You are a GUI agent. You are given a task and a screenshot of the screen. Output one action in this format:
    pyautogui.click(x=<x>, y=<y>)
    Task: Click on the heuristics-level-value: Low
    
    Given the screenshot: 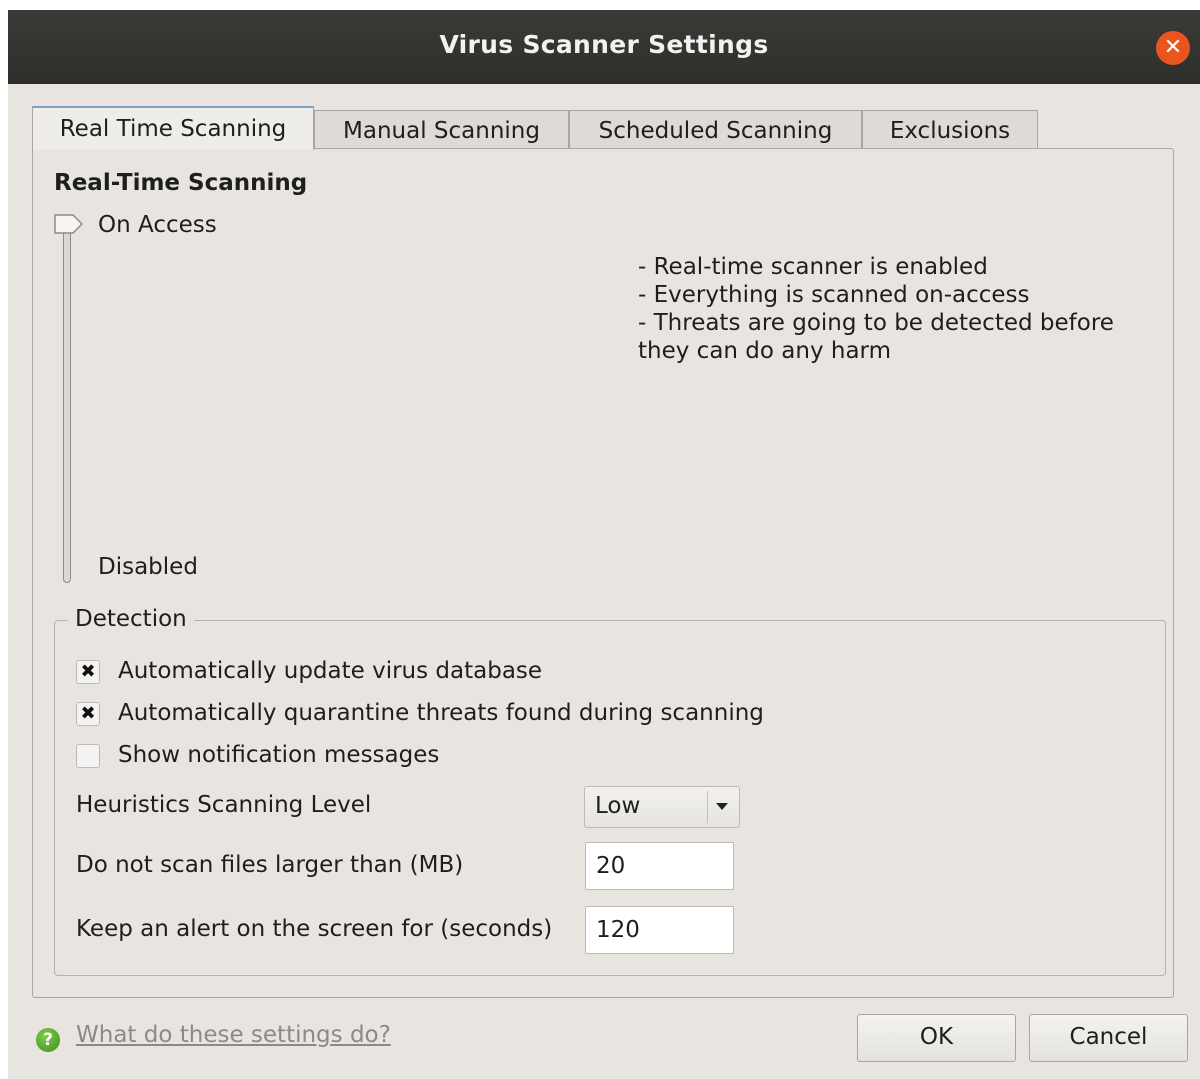 What is the action you would take?
    pyautogui.click(x=618, y=806)
    